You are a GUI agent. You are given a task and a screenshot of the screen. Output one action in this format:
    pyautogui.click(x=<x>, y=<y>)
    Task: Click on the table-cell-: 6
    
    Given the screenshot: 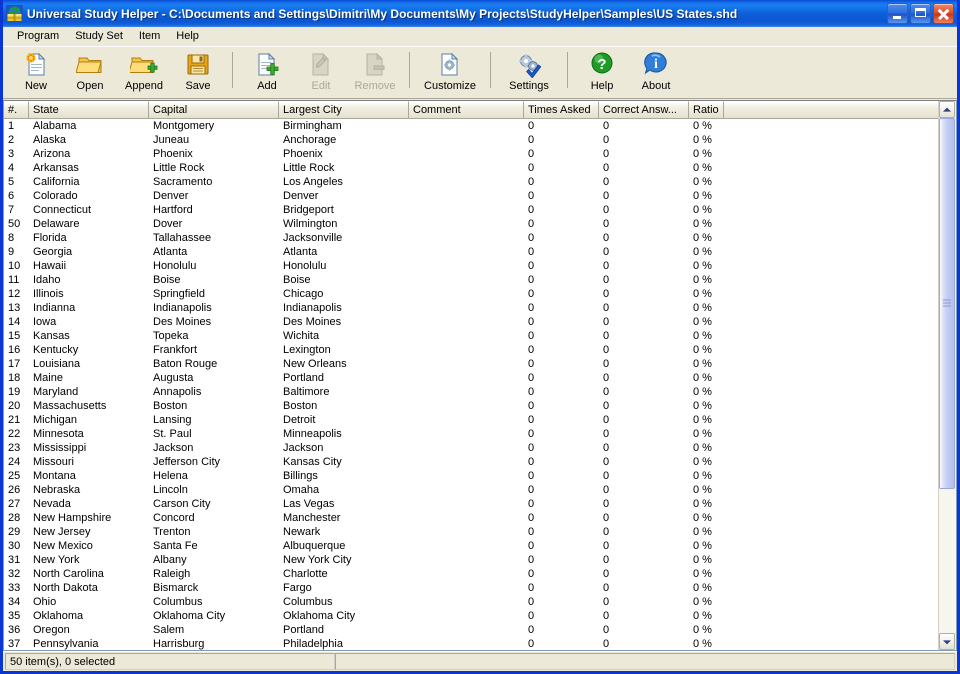 What is the action you would take?
    pyautogui.click(x=11, y=196)
    